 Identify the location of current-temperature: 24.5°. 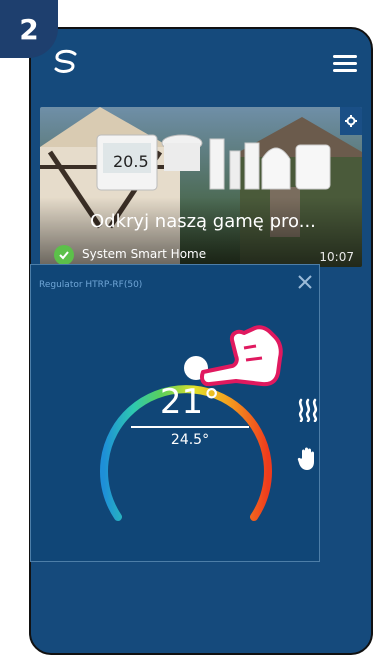
(190, 440).